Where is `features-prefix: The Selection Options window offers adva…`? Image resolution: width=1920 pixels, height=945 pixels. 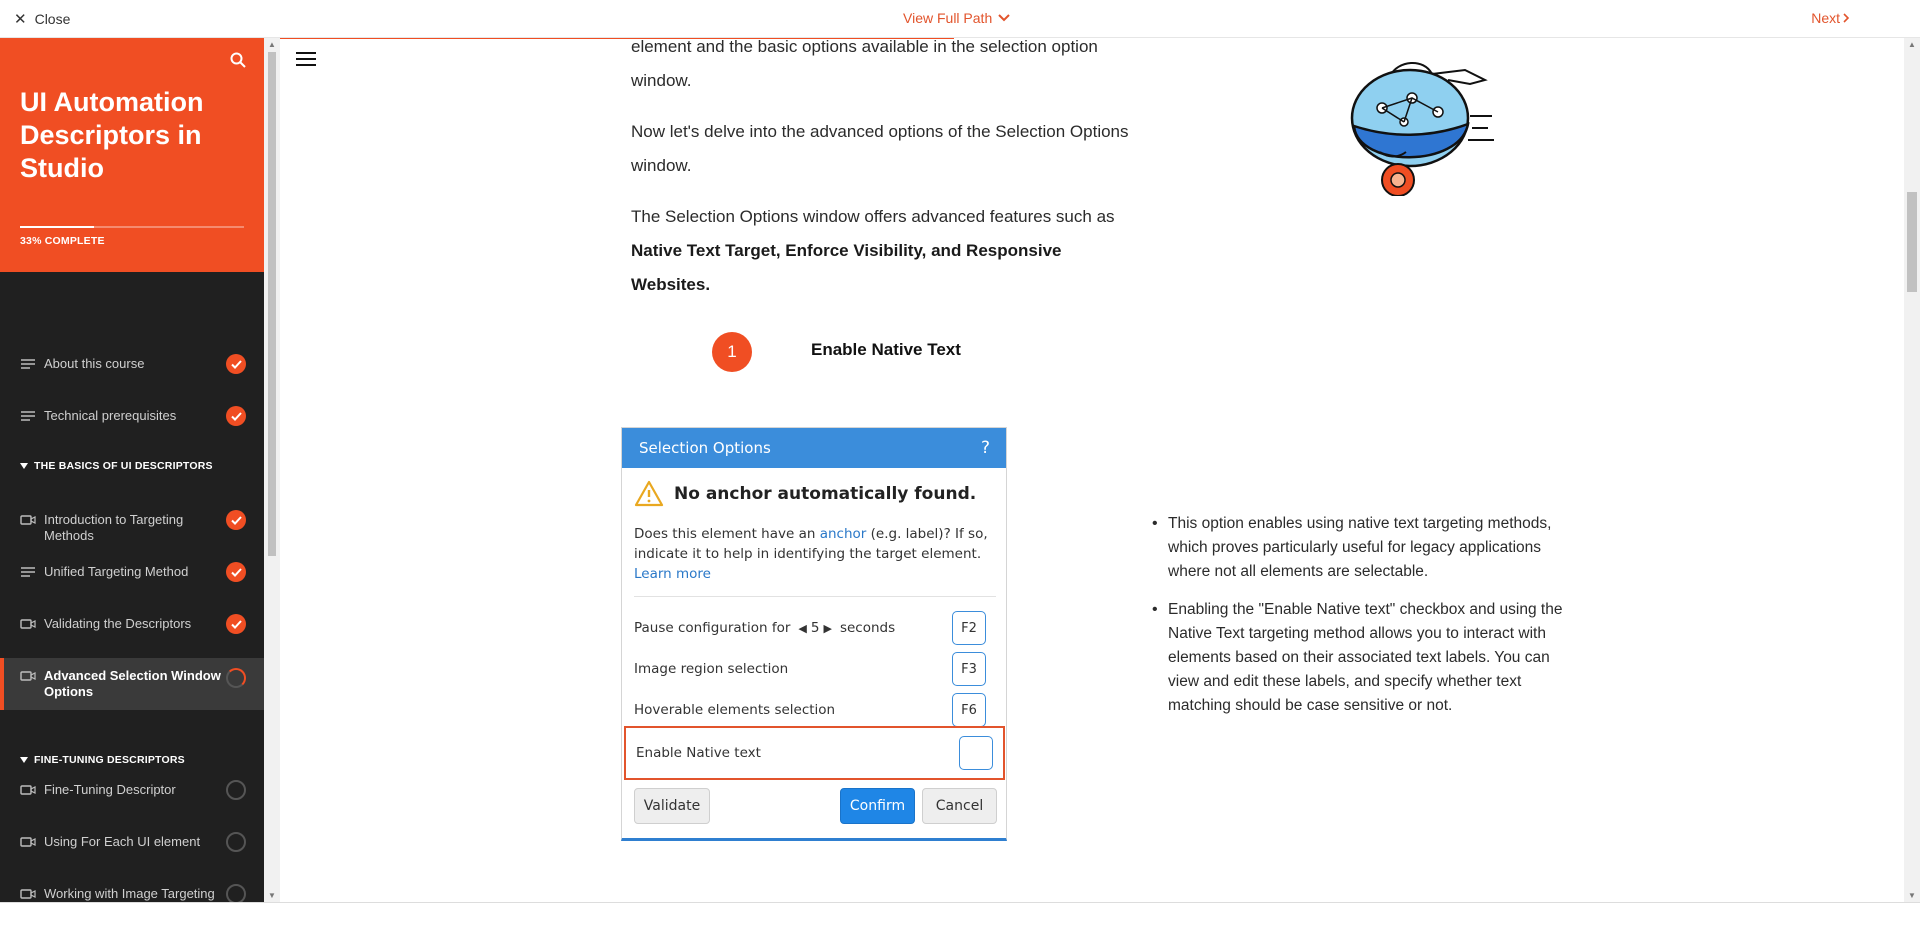
features-prefix: The Selection Options window offers adva… is located at coordinates (873, 216).